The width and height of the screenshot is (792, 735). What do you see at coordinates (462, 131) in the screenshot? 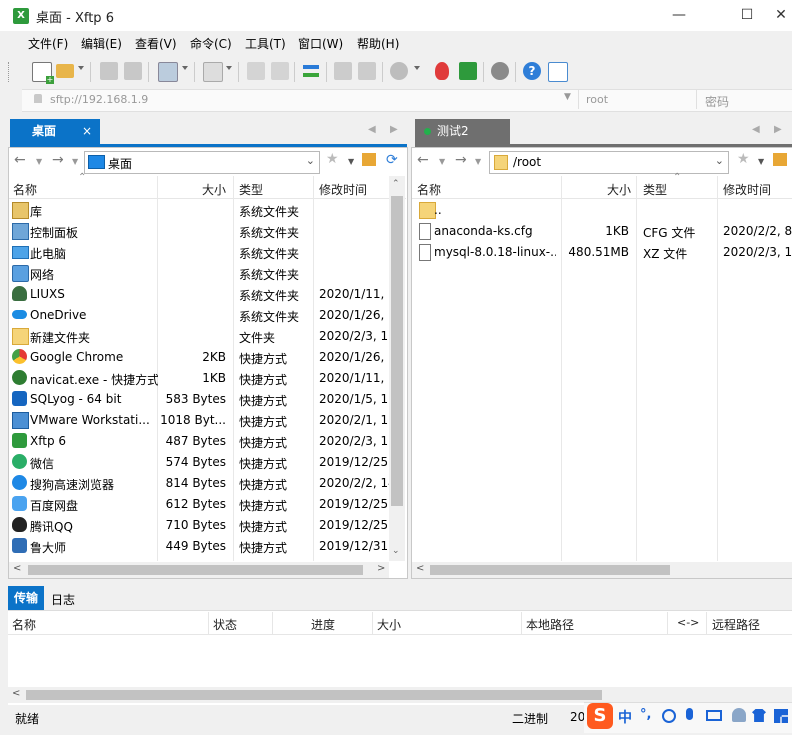
I see `tab-test2: 测试2` at bounding box center [462, 131].